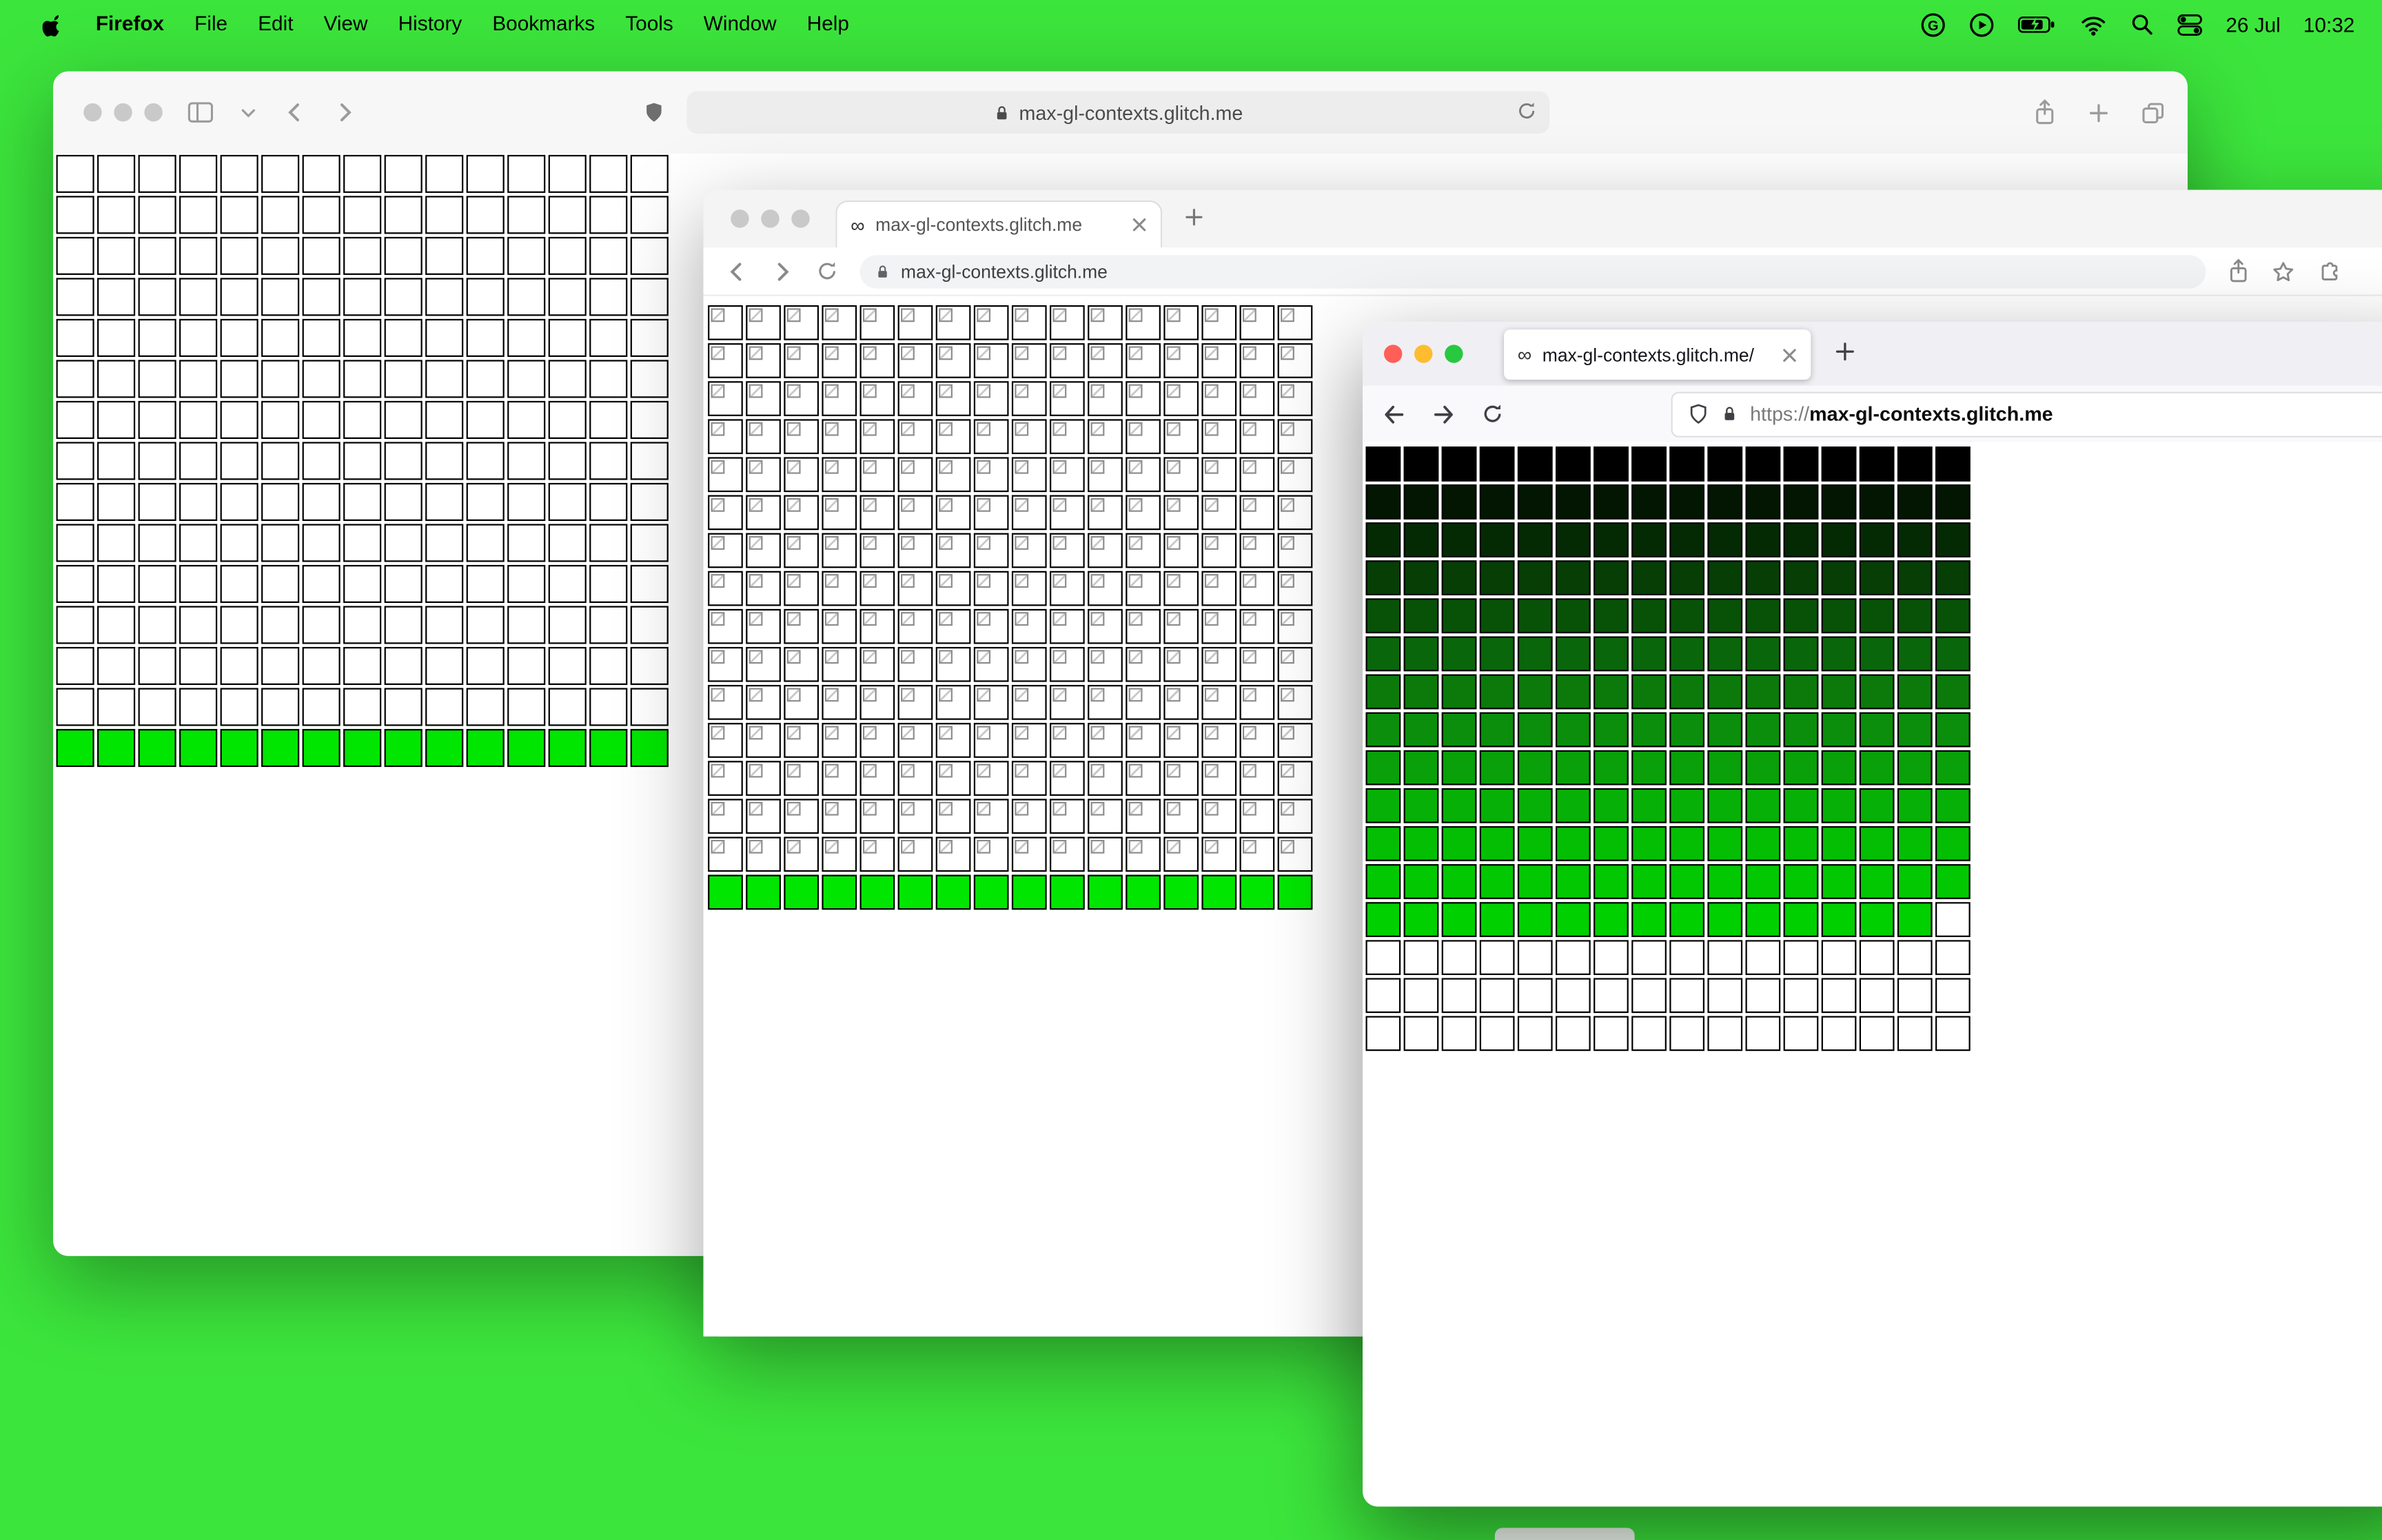 The image size is (2382, 1540). What do you see at coordinates (430, 24) in the screenshot?
I see `menu-history: History` at bounding box center [430, 24].